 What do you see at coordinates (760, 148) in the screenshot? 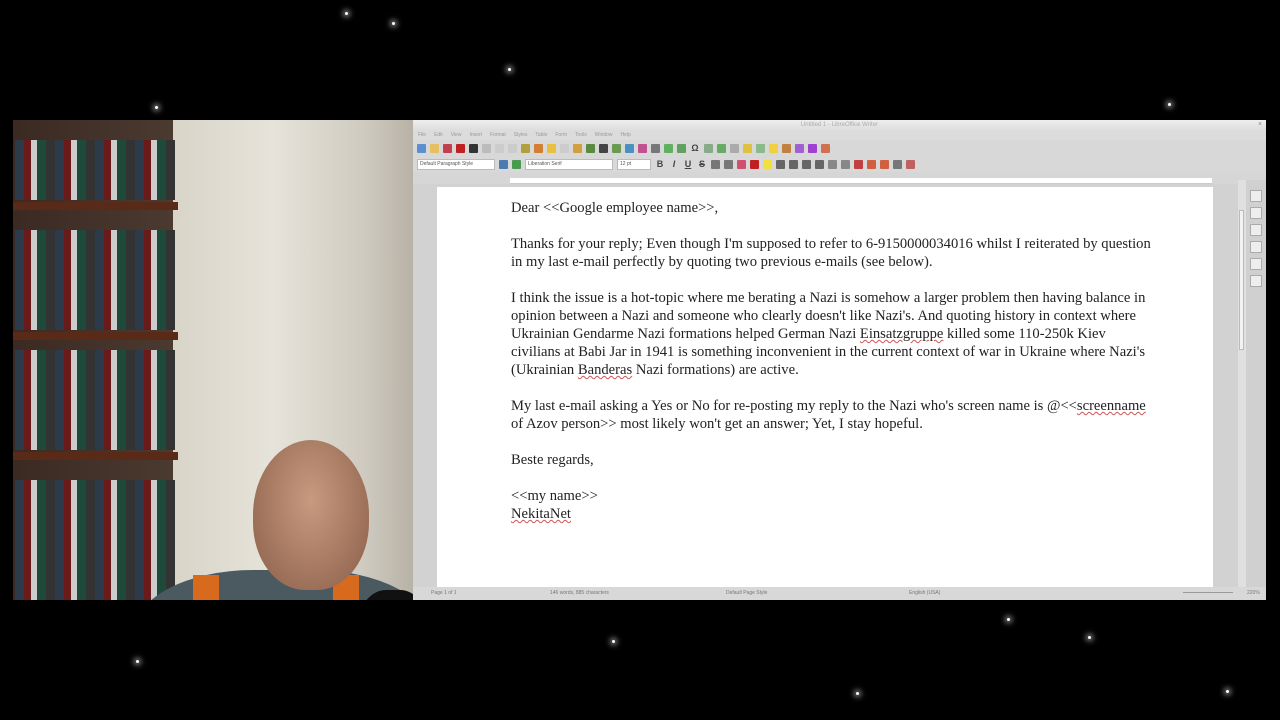
I see `cross-reference-icon` at bounding box center [760, 148].